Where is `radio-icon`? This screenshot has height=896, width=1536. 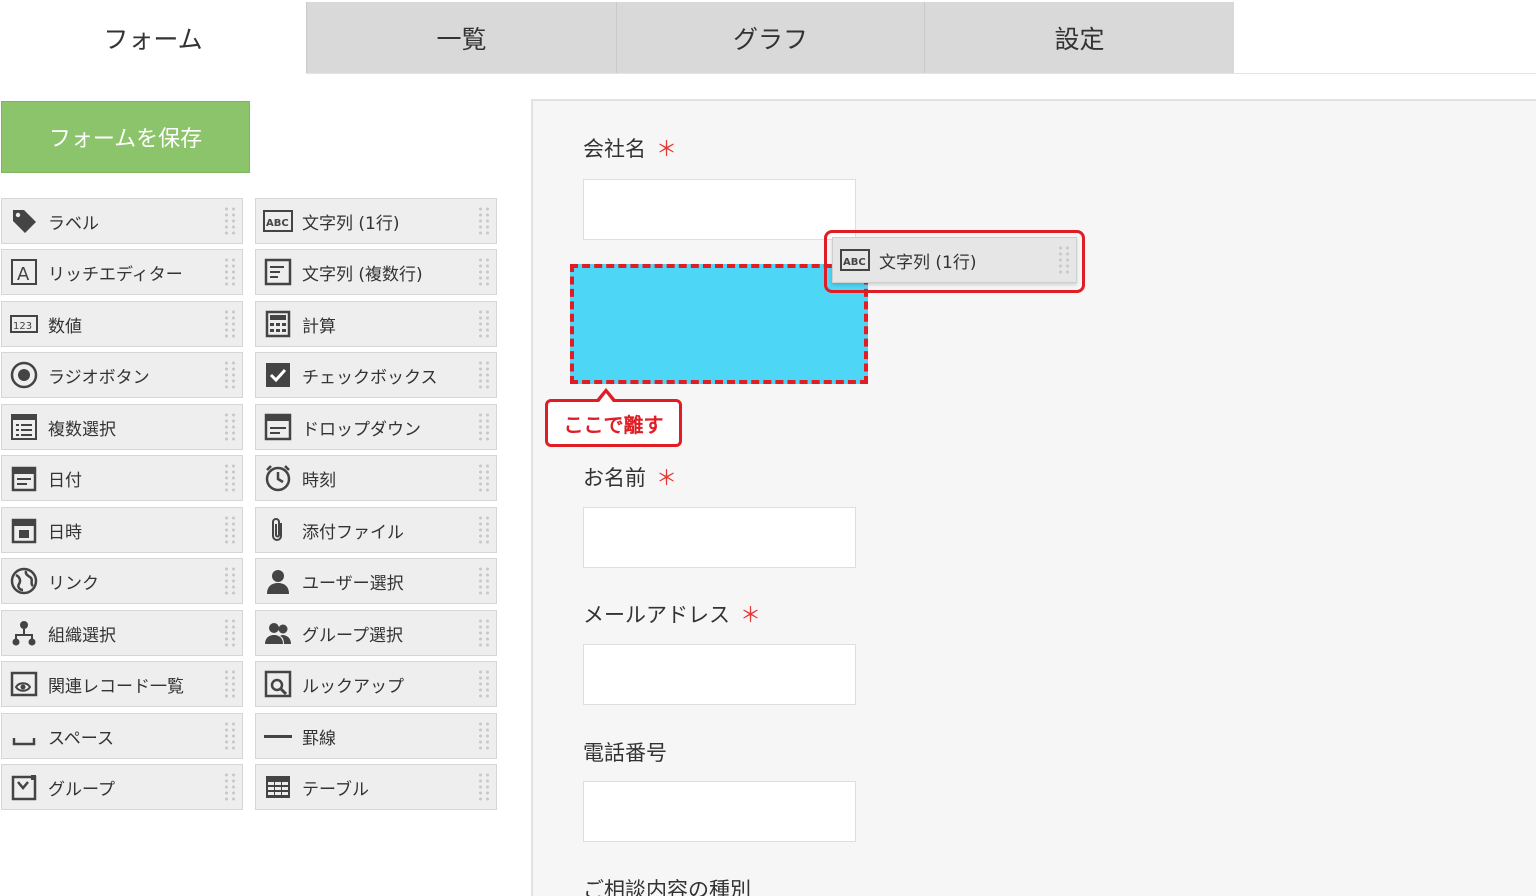
radio-icon is located at coordinates (24, 375).